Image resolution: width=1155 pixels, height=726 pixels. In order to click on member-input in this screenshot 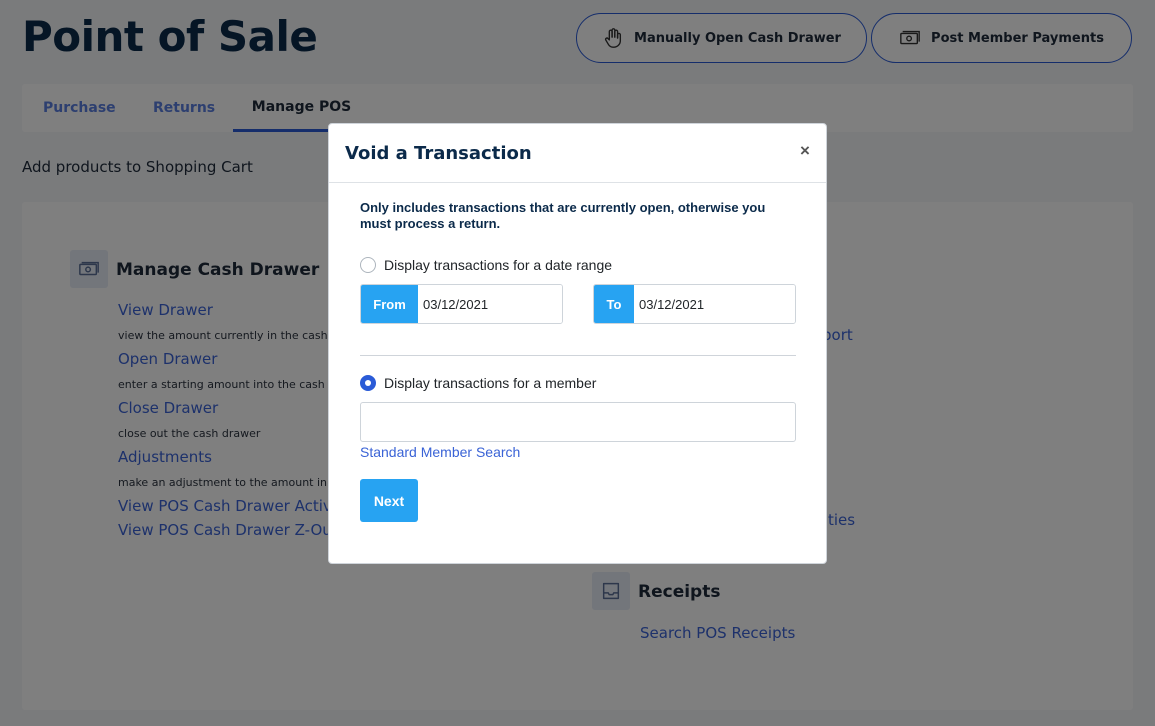, I will do `click(578, 422)`.